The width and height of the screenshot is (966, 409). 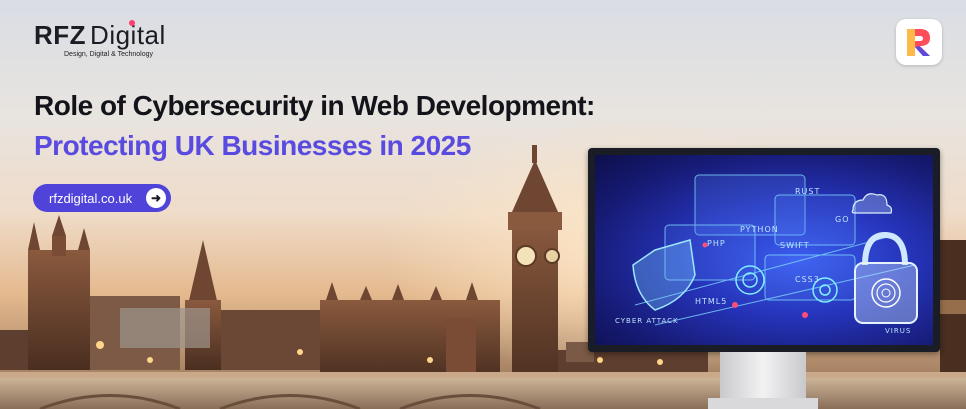 I want to click on cloud-icon, so click(x=872, y=203).